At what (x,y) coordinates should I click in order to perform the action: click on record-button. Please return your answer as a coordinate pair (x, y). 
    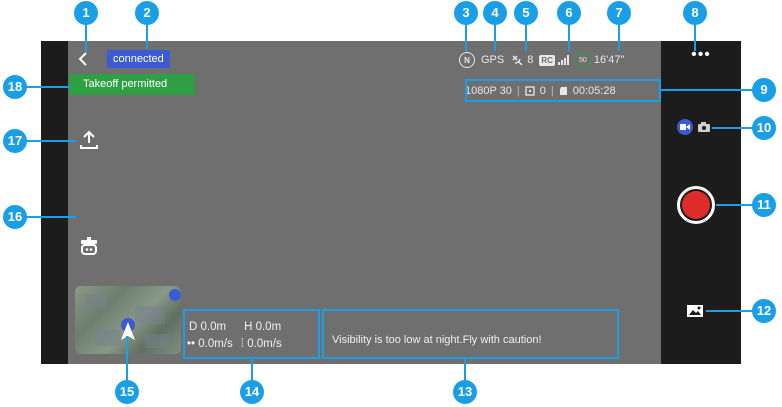
    Looking at the image, I should click on (696, 205).